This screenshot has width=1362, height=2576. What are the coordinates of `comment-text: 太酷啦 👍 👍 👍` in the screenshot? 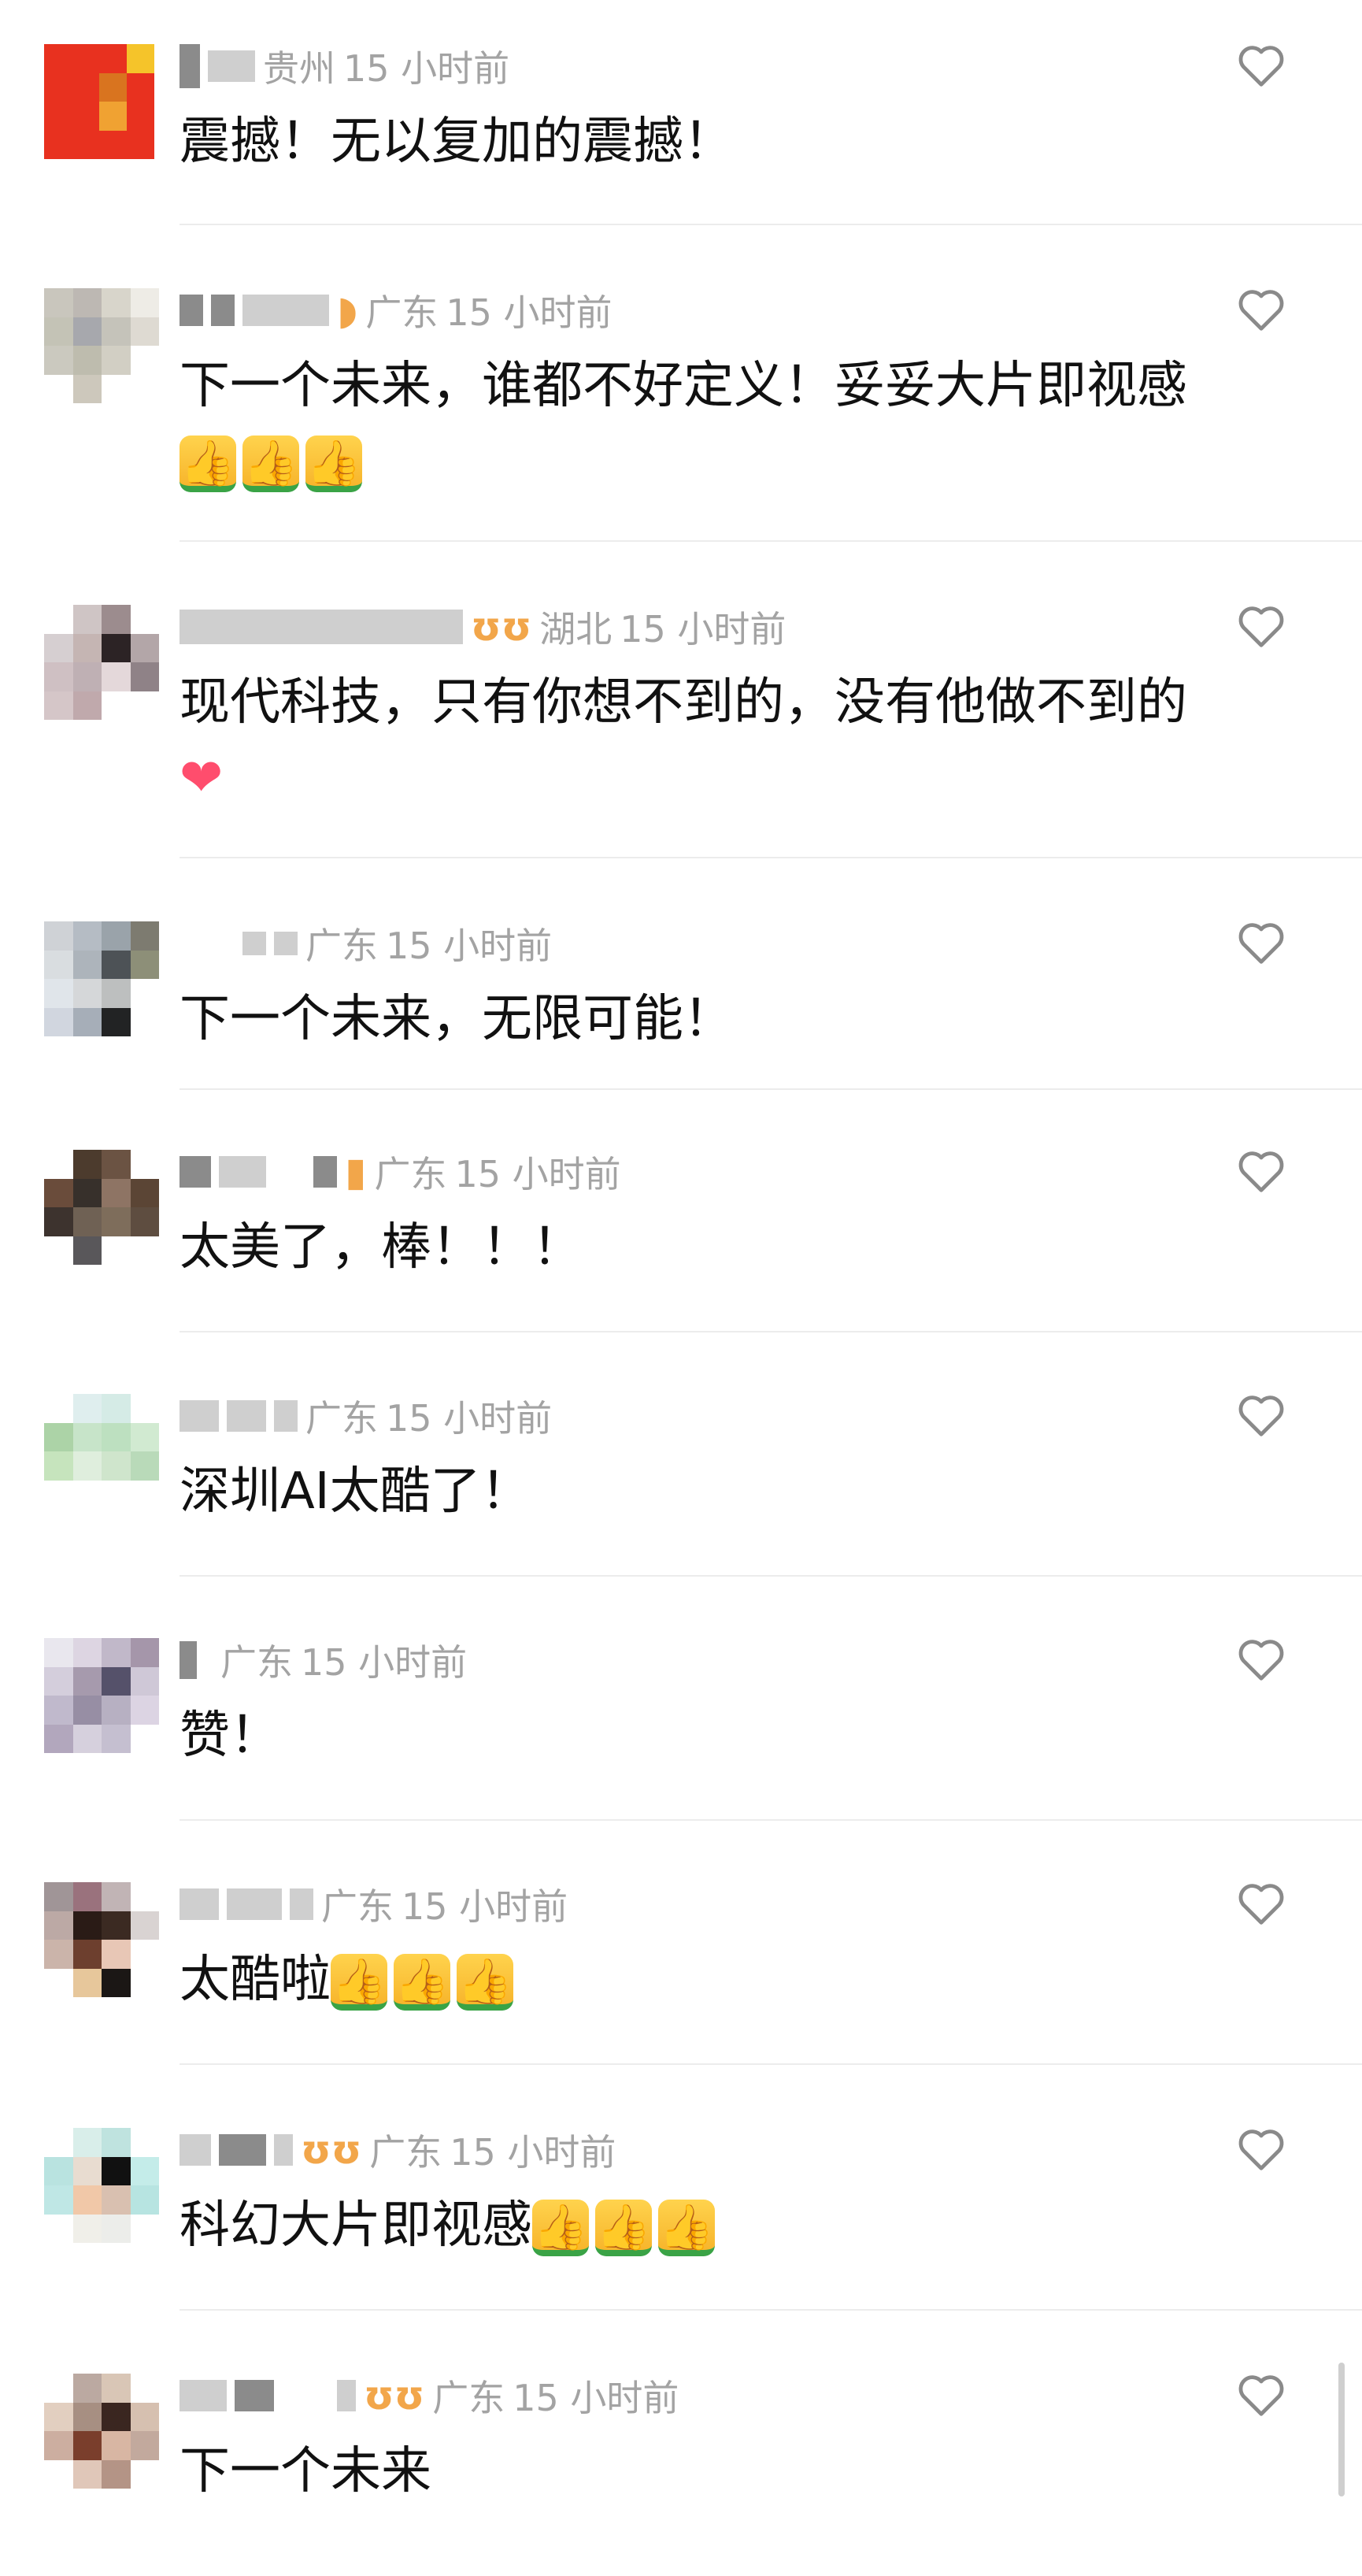 It's located at (715, 1980).